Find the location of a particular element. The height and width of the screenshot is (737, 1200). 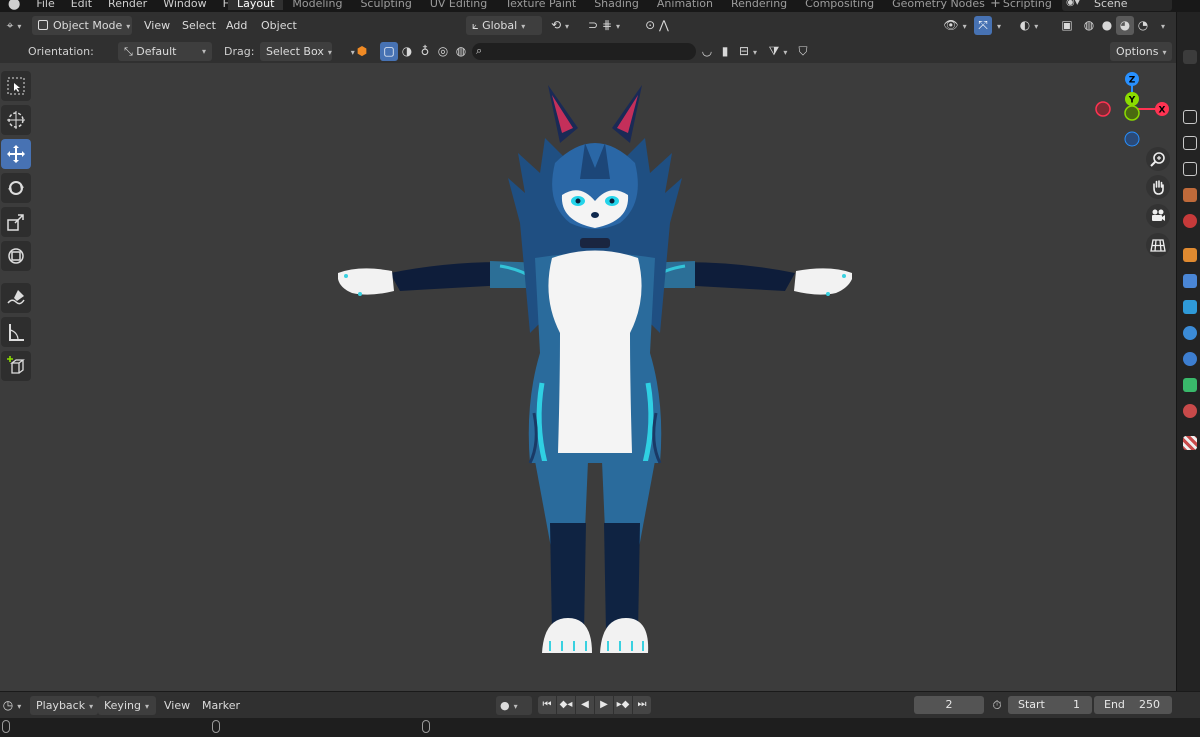

material-shading-icon: ◕ is located at coordinates (1125, 25).